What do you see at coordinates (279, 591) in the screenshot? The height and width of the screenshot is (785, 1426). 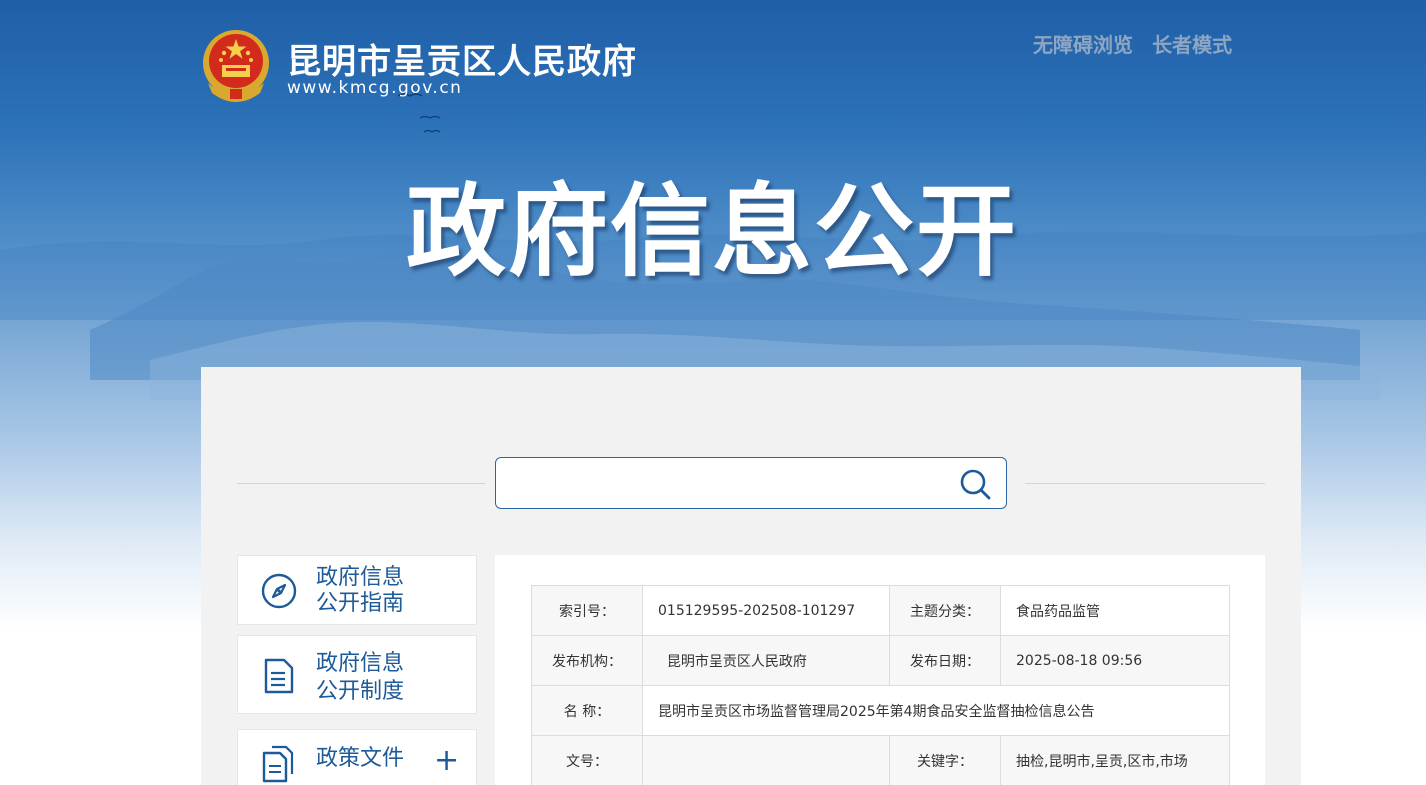 I see `compass-icon` at bounding box center [279, 591].